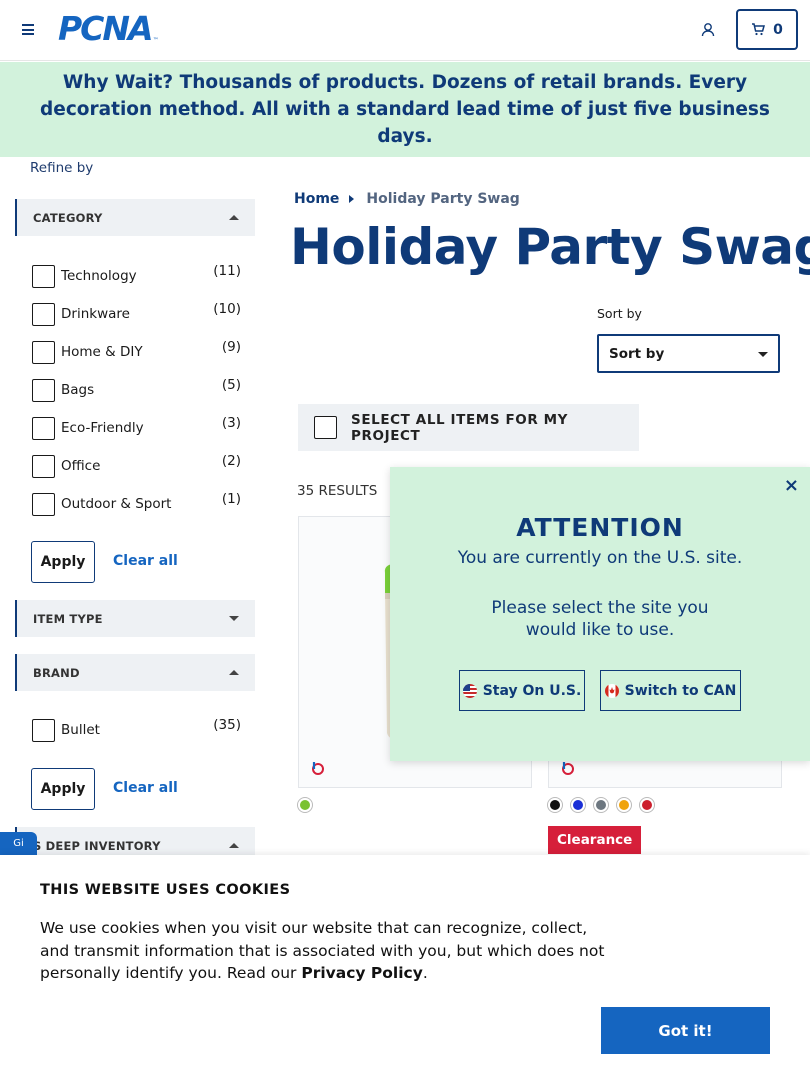  I want to click on cart-button: 0, so click(767, 29).